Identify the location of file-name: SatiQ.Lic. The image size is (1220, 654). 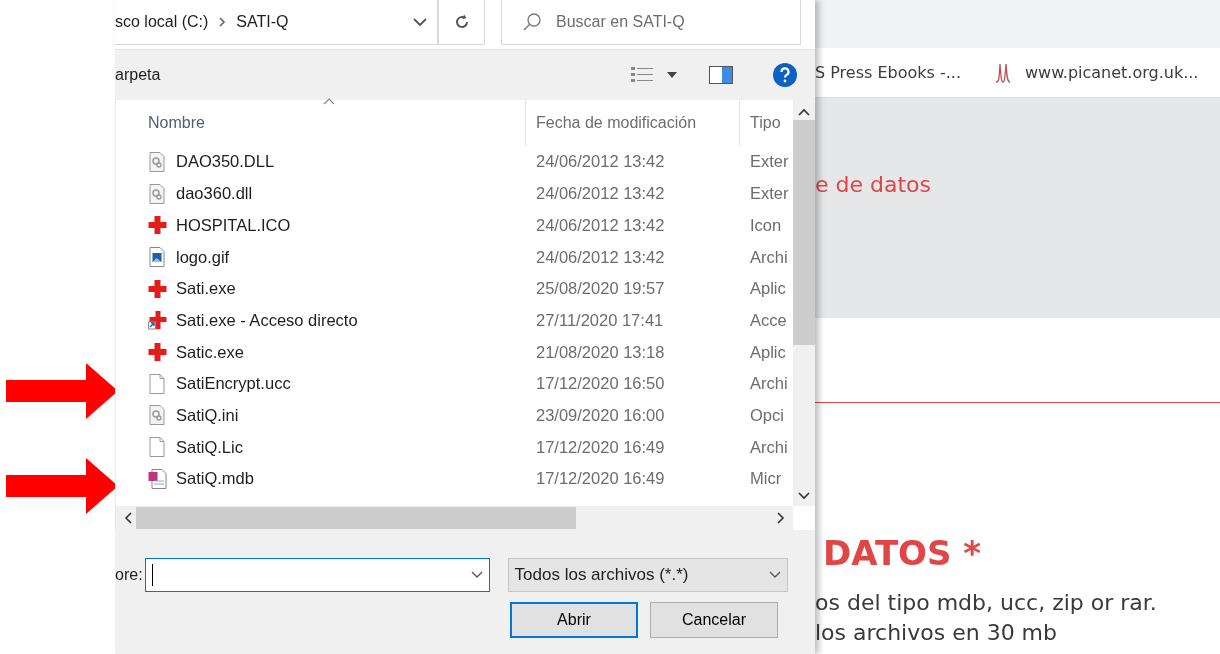
(209, 447).